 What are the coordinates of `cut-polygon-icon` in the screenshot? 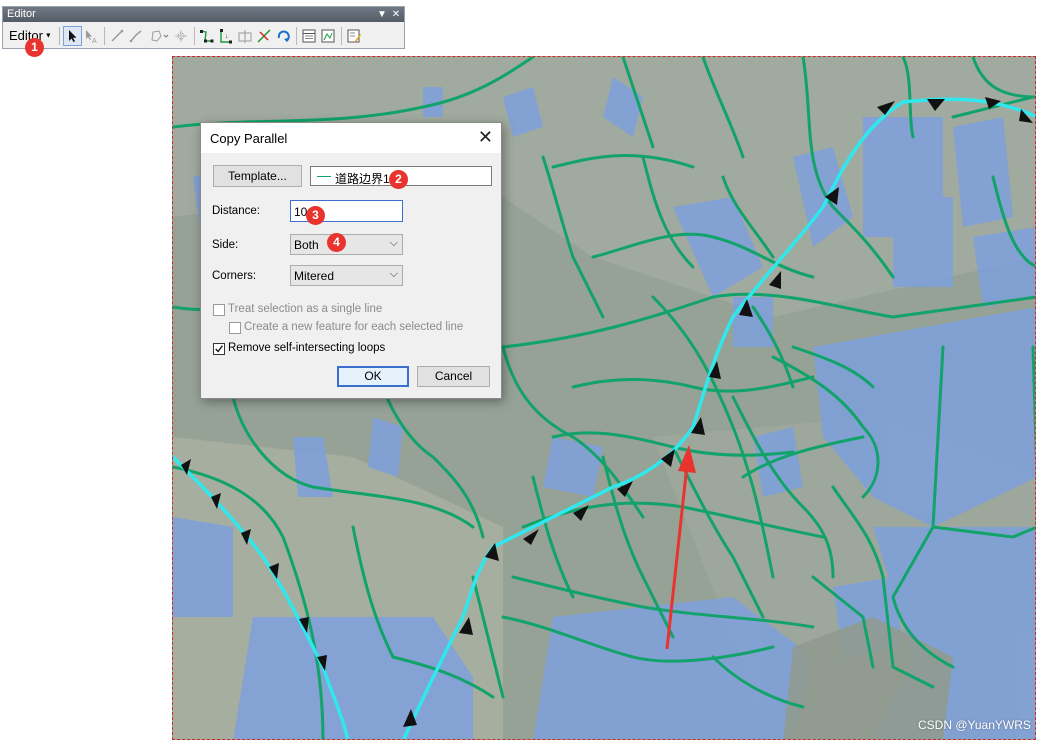 It's located at (245, 36).